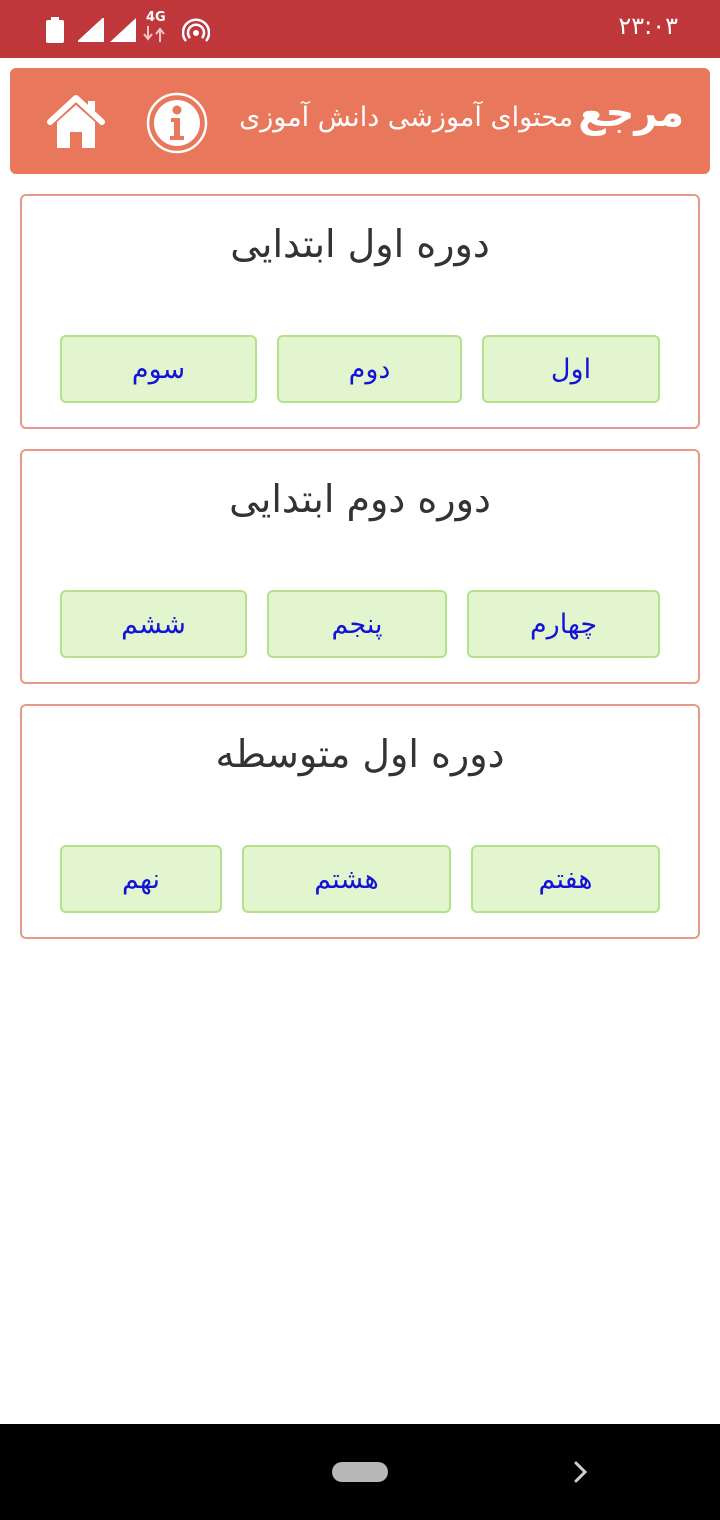 This screenshot has height=1520, width=720. Describe the element at coordinates (360, 244) in the screenshot. I see `section-title: دوره اول ابتدایی` at that location.